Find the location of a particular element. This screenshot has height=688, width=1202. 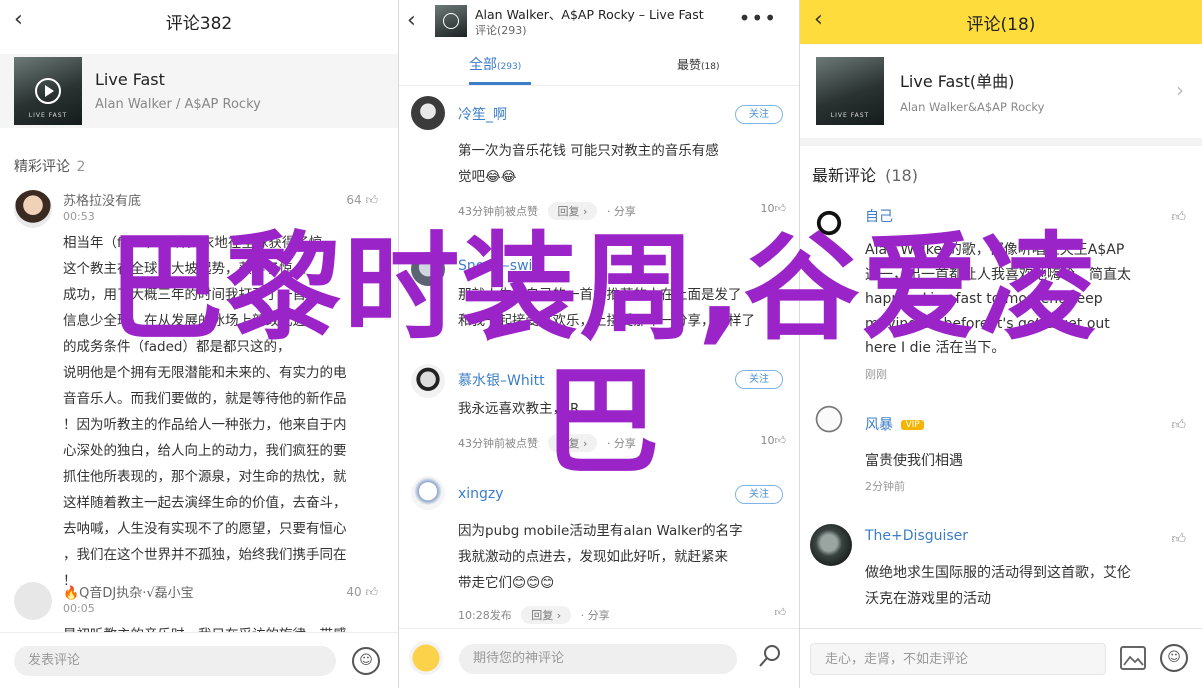

image-icon is located at coordinates (1133, 658).